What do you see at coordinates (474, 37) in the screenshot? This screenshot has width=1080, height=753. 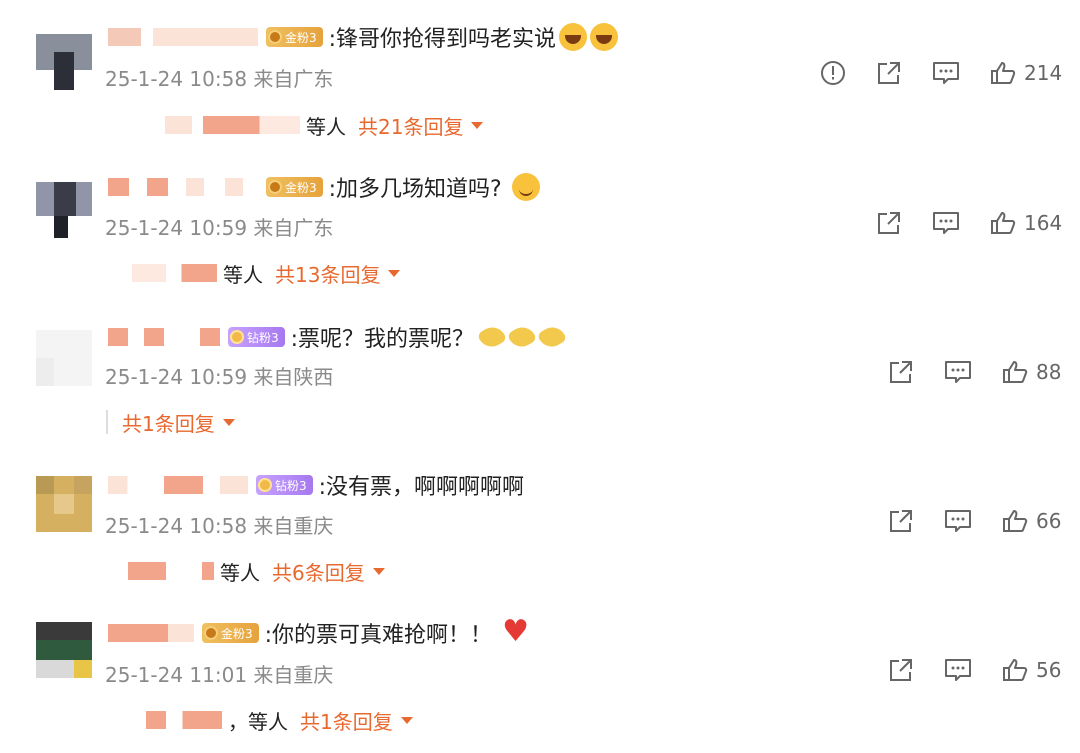 I see `comment-text: :锋哥你抢得到吗老实说` at bounding box center [474, 37].